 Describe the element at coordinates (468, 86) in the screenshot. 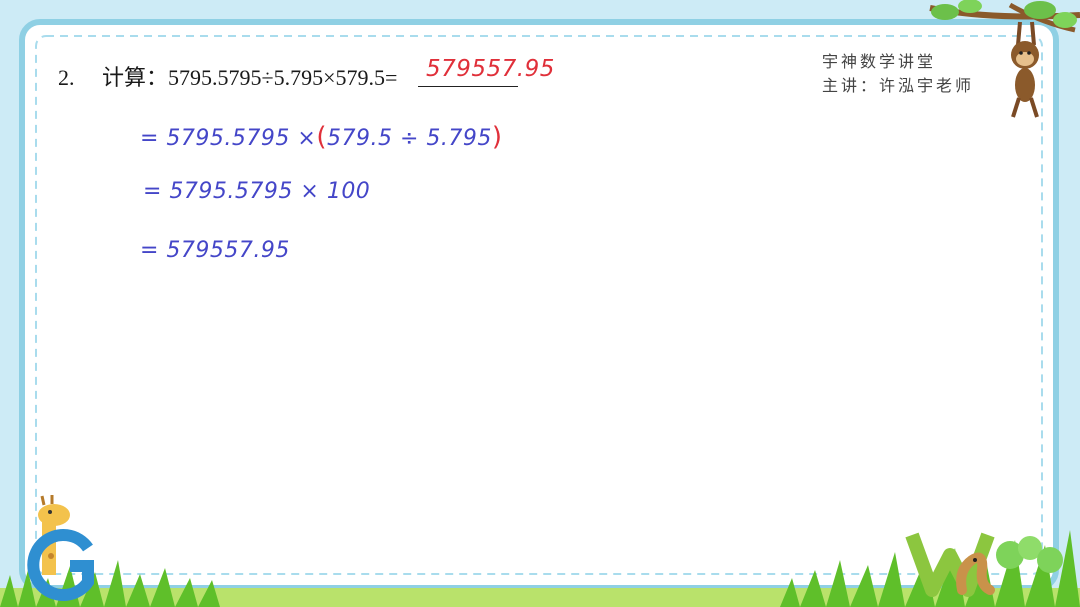

I see `answer-underline` at that location.